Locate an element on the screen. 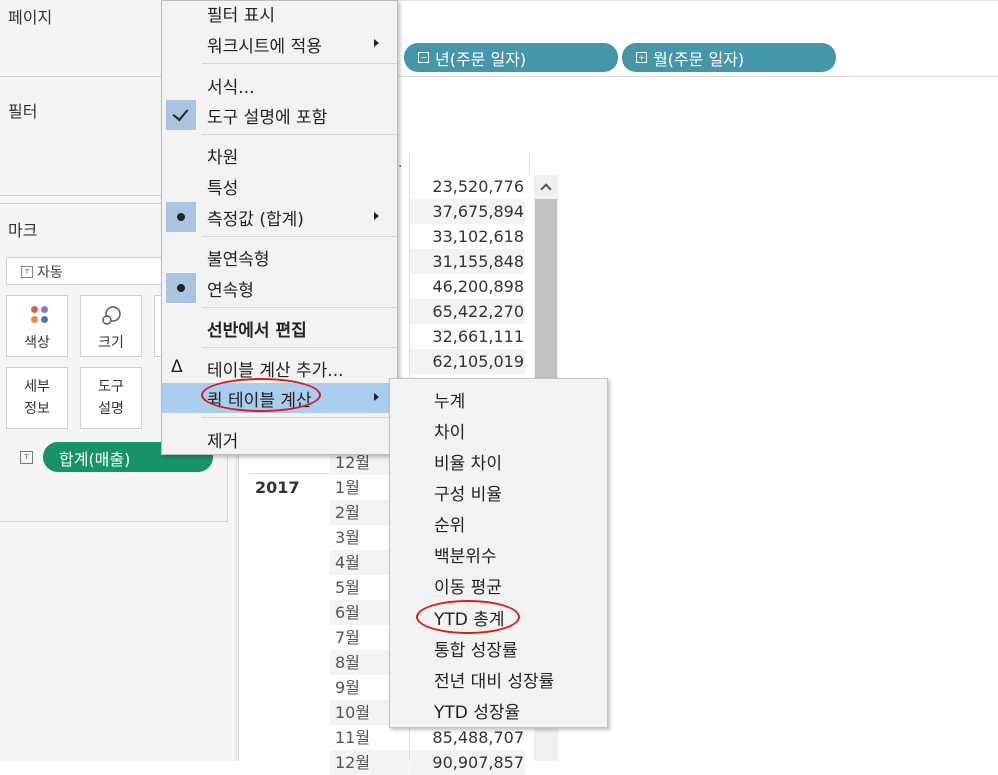 This screenshot has height=775, width=998. value-cell: 62,105,019 is located at coordinates (467, 361).